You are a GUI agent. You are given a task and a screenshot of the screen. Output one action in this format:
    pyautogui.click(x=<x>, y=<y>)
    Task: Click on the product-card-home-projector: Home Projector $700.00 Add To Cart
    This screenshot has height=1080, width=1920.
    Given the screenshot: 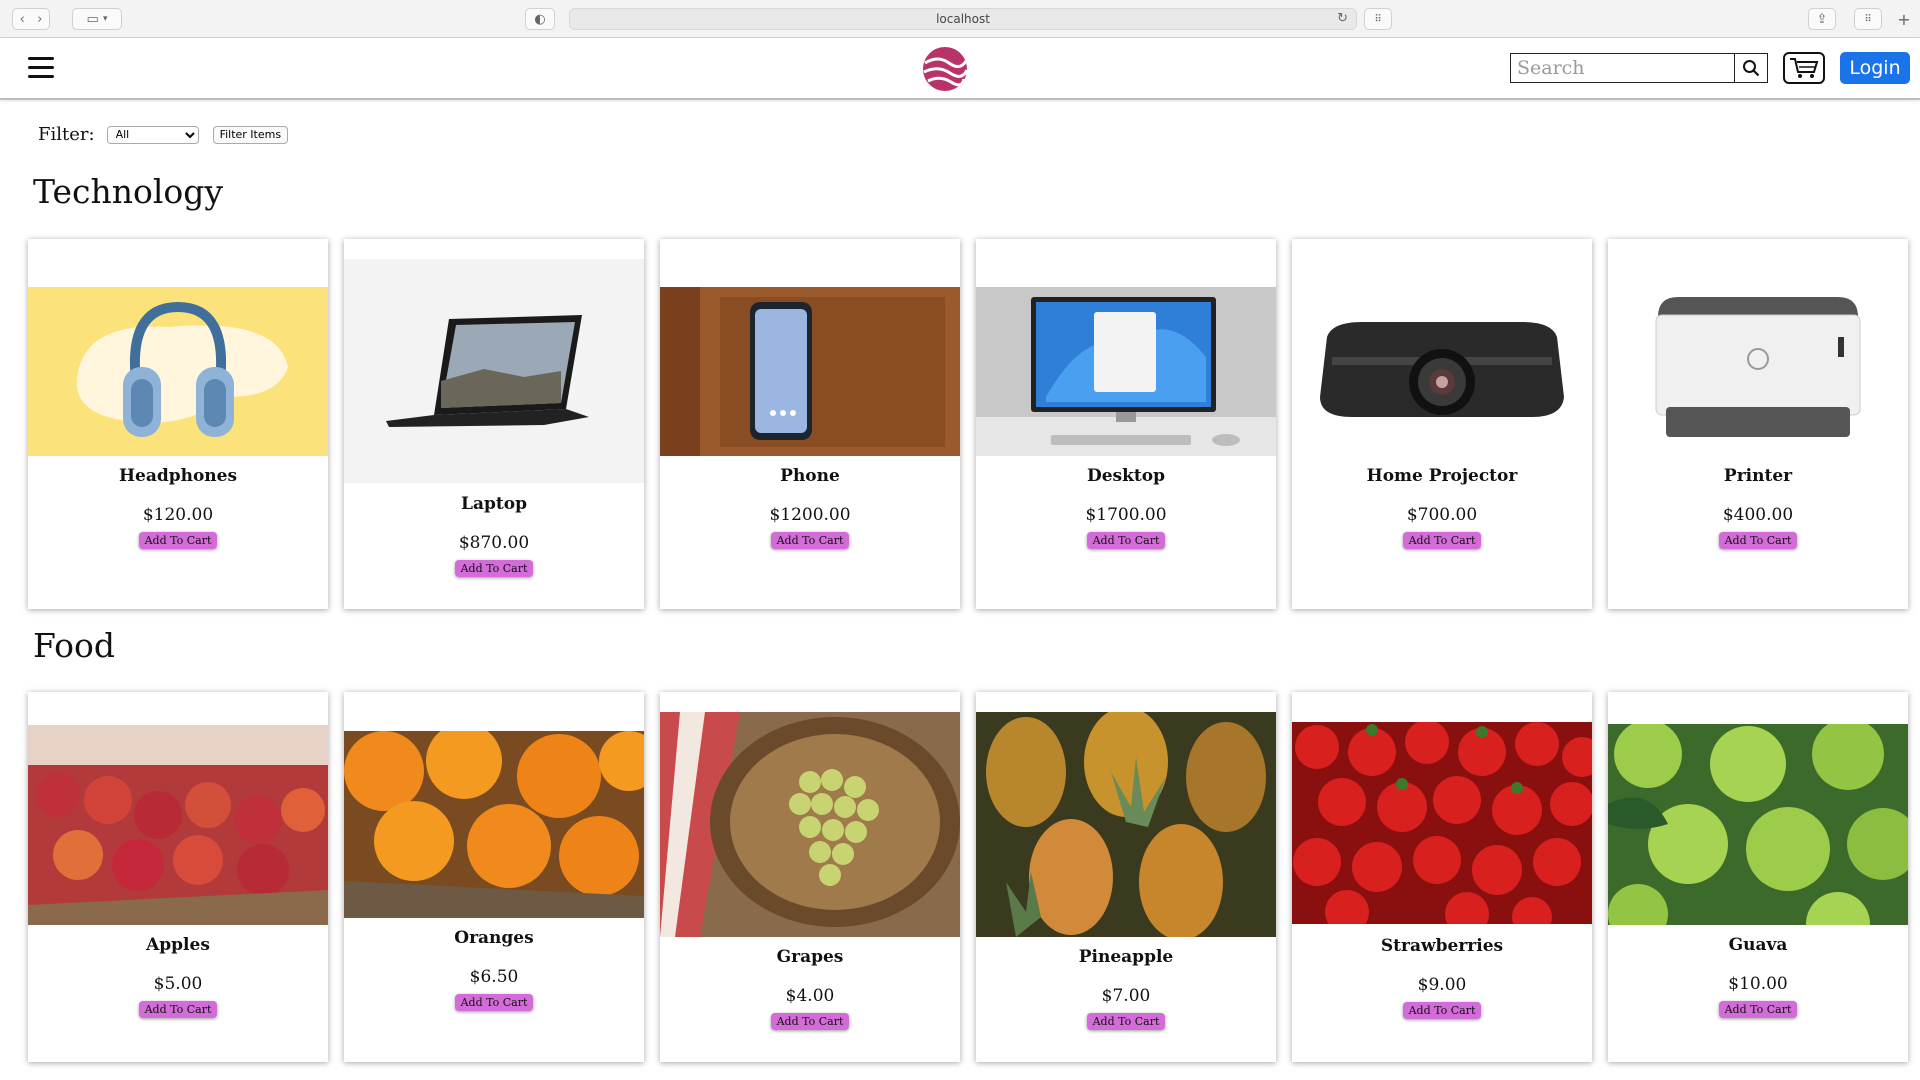 What is the action you would take?
    pyautogui.click(x=1442, y=424)
    